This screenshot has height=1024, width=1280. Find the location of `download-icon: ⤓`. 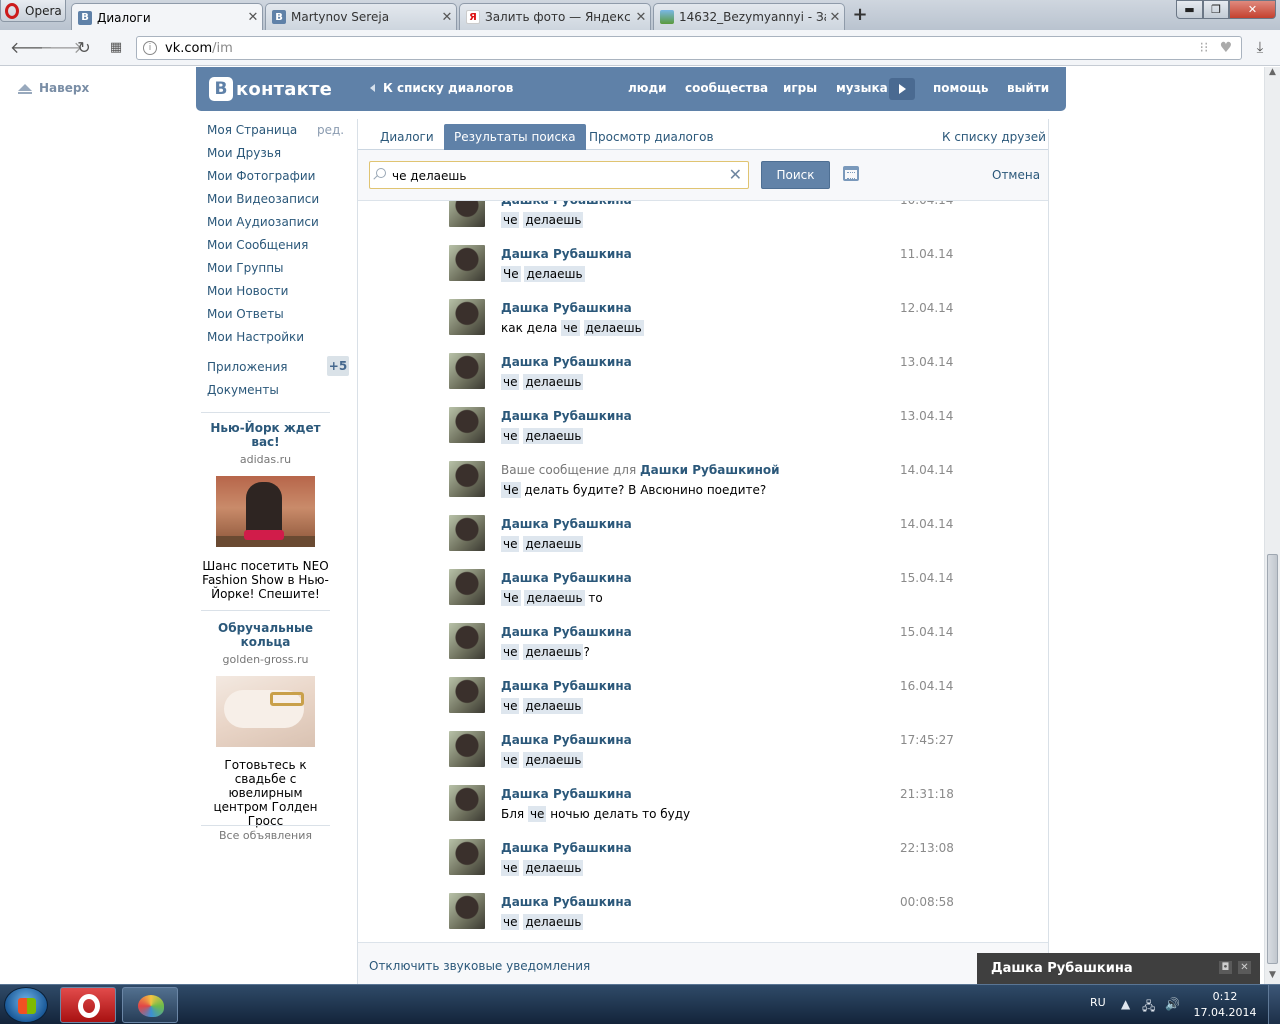

download-icon: ⤓ is located at coordinates (1260, 48).